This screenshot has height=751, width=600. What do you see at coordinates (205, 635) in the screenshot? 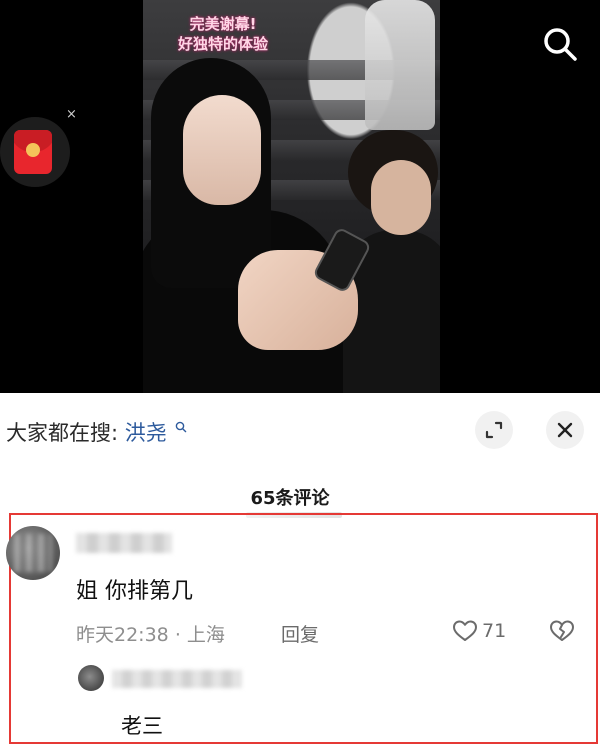
I see `comment-location: 上海` at bounding box center [205, 635].